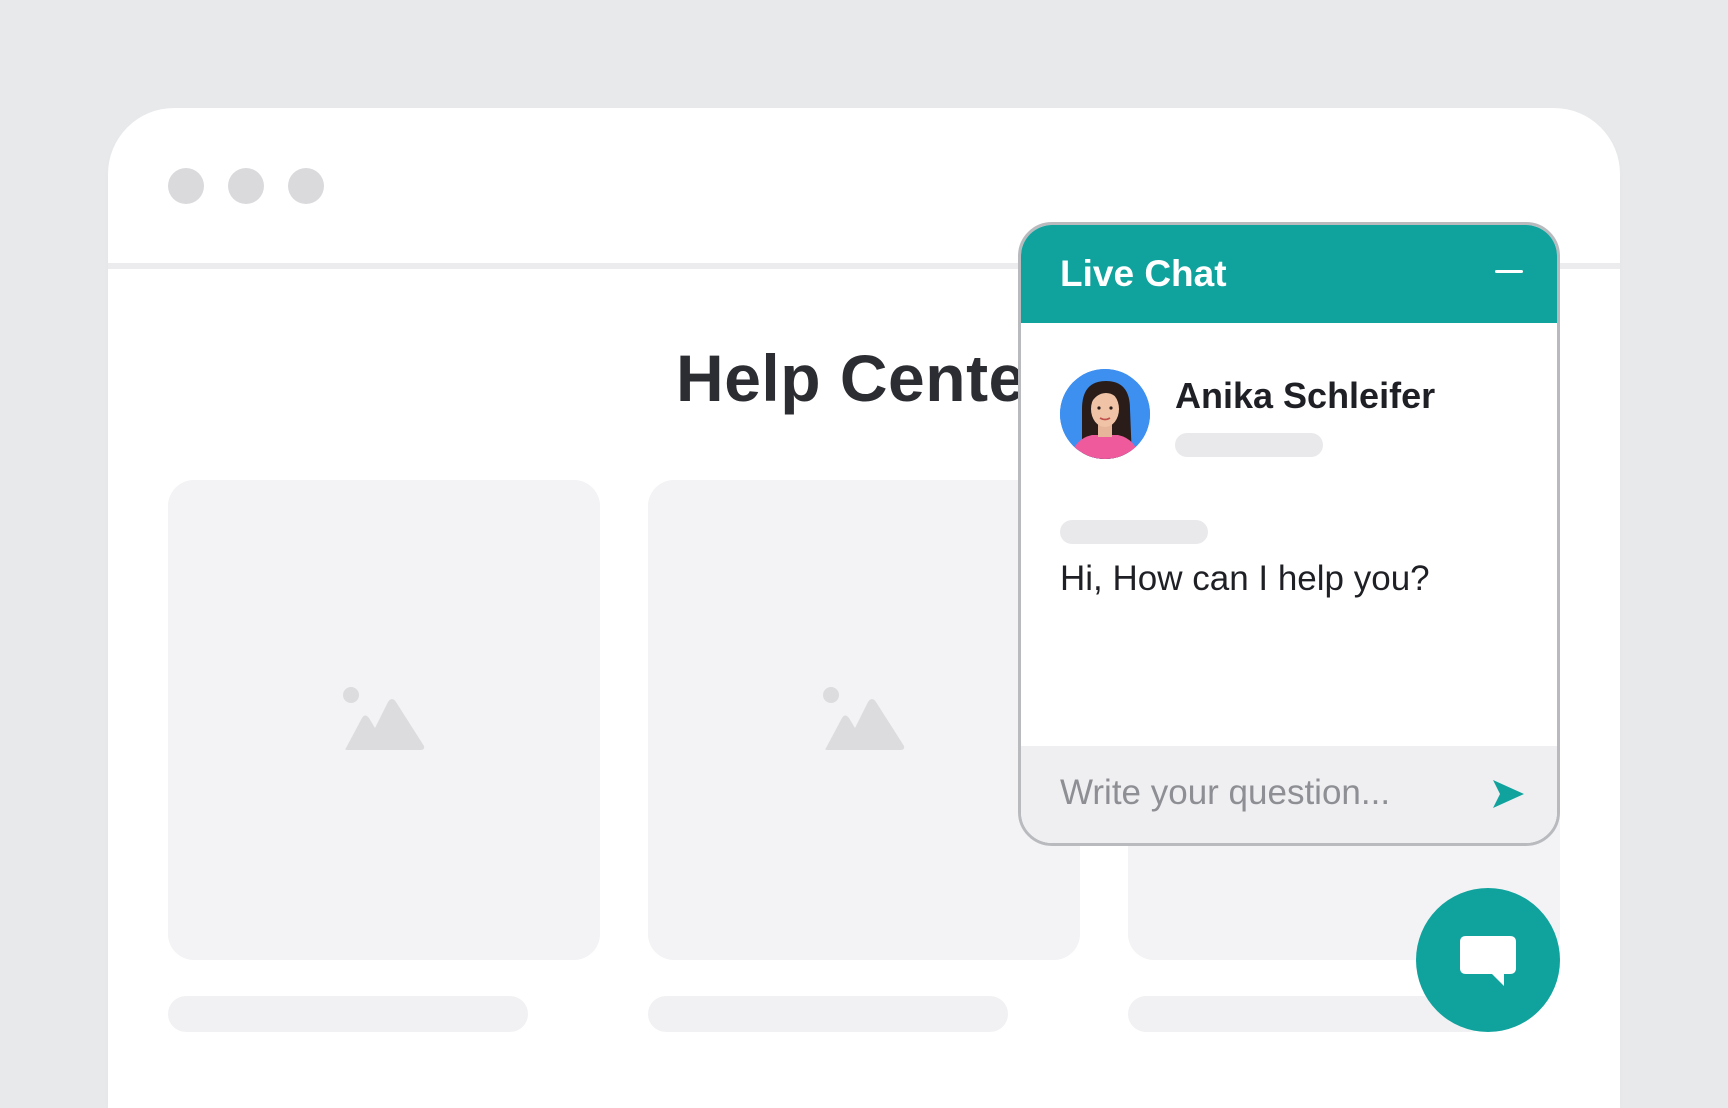 The height and width of the screenshot is (1108, 1728). I want to click on window-dot-maximize, so click(306, 186).